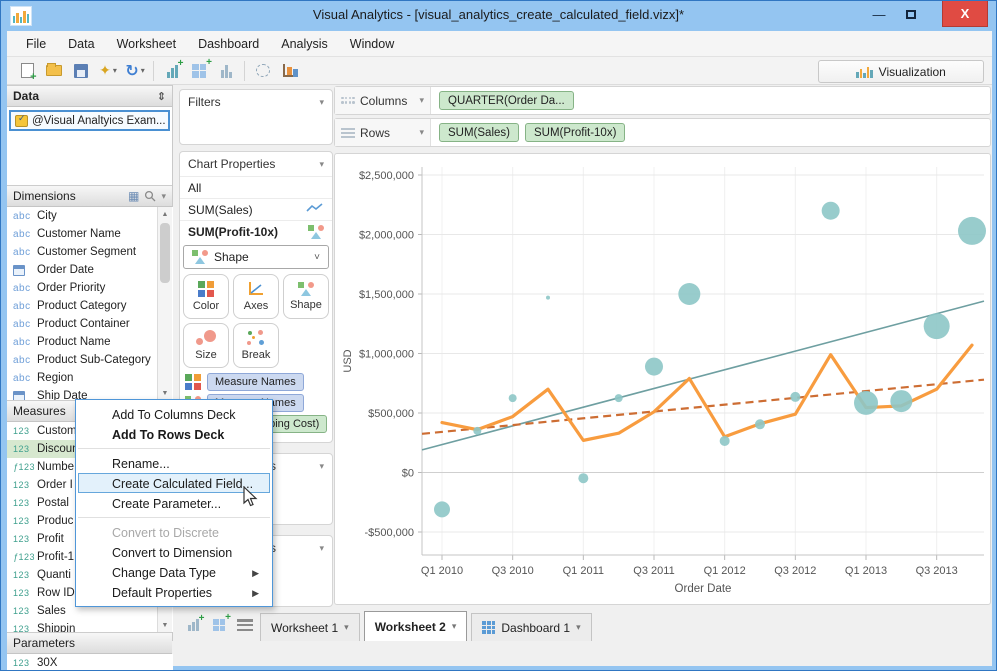  Describe the element at coordinates (965, 14) in the screenshot. I see `close-button: X` at that location.